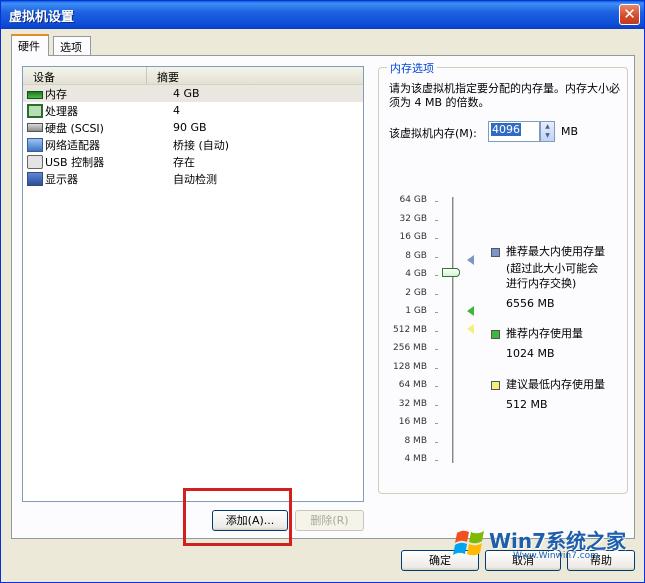 This screenshot has height=583, width=645. Describe the element at coordinates (201, 145) in the screenshot. I see `device-summary: 桥接 (自动)` at that location.